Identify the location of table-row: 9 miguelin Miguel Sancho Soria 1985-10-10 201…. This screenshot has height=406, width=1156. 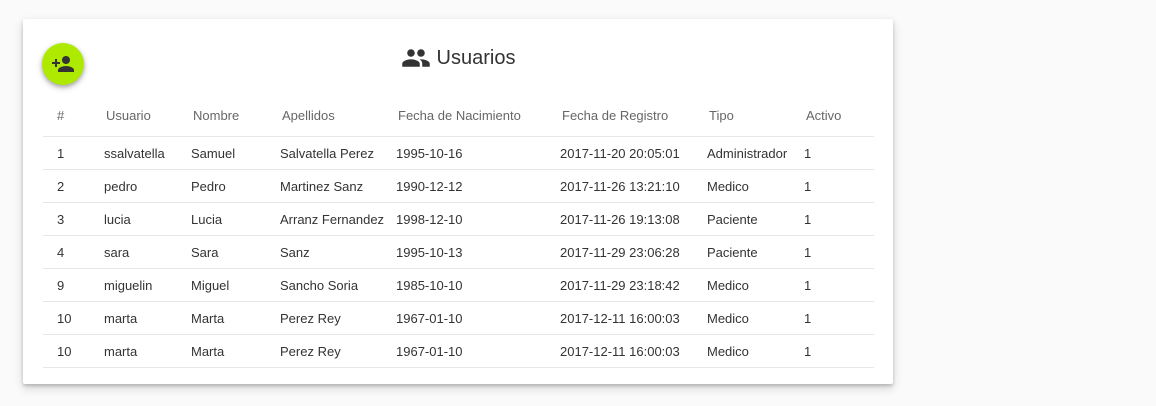
(458, 285).